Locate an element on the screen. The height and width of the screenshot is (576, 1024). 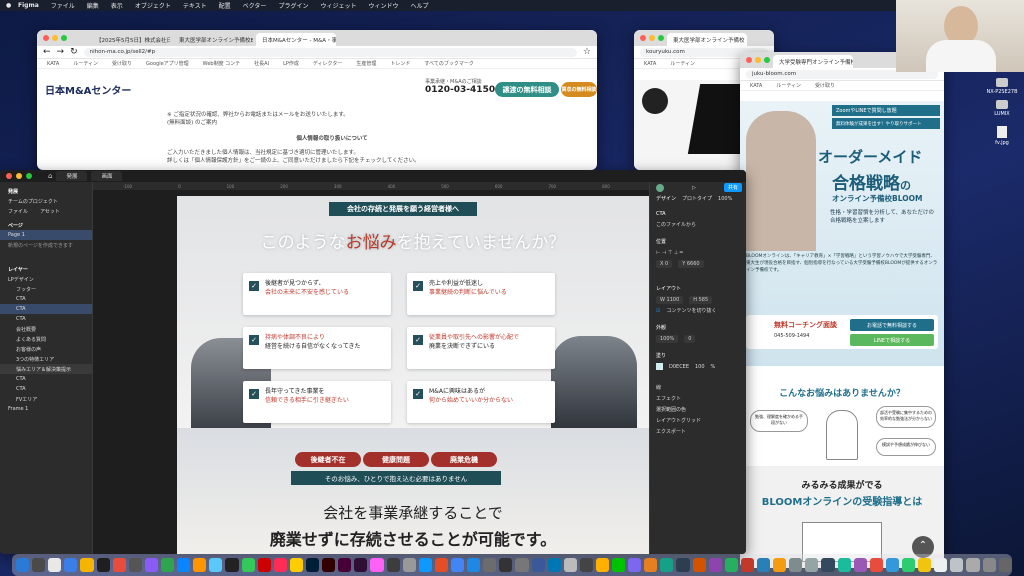
desktop-icon: LUMIX is located at coordinates (1002, 108).